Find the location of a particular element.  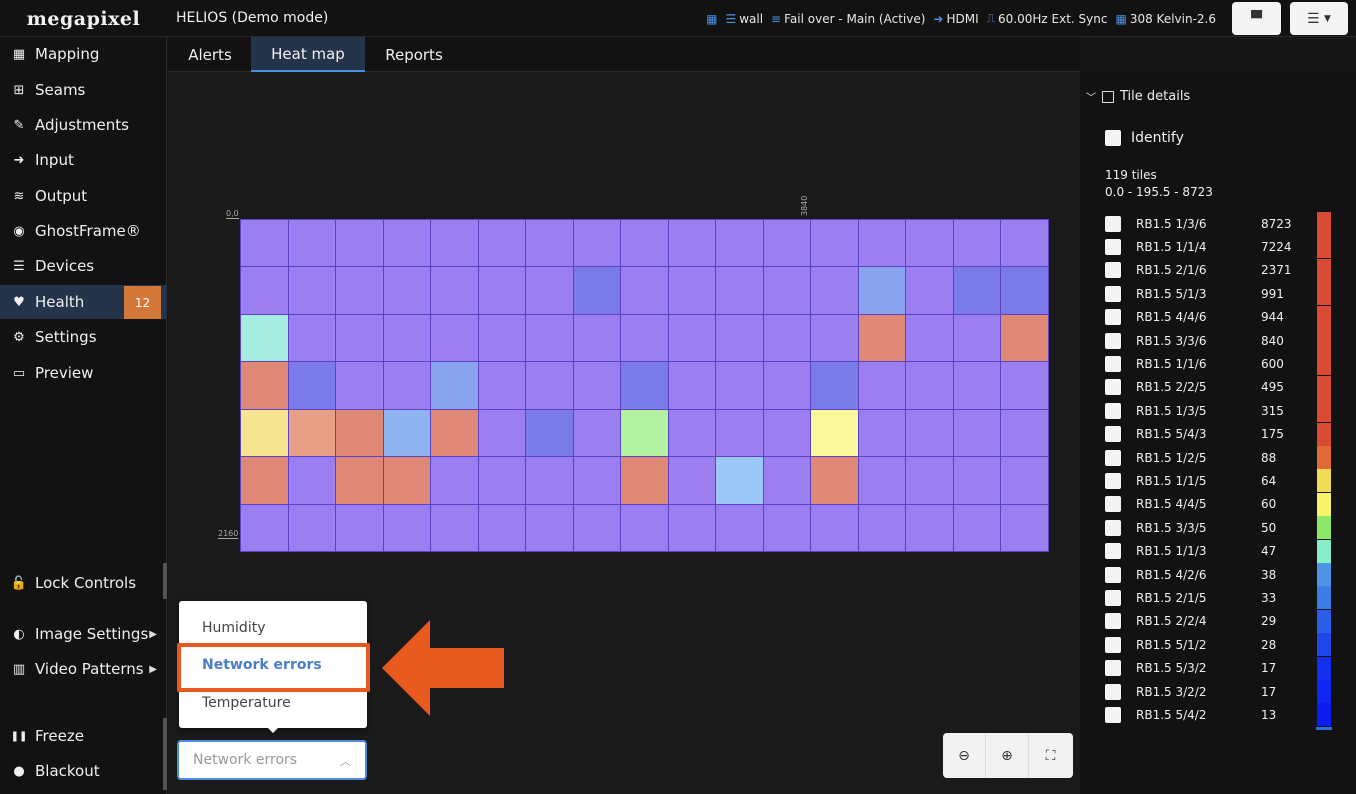

tile-row: RB1.5 5/4/3 175 is located at coordinates (1225, 434).